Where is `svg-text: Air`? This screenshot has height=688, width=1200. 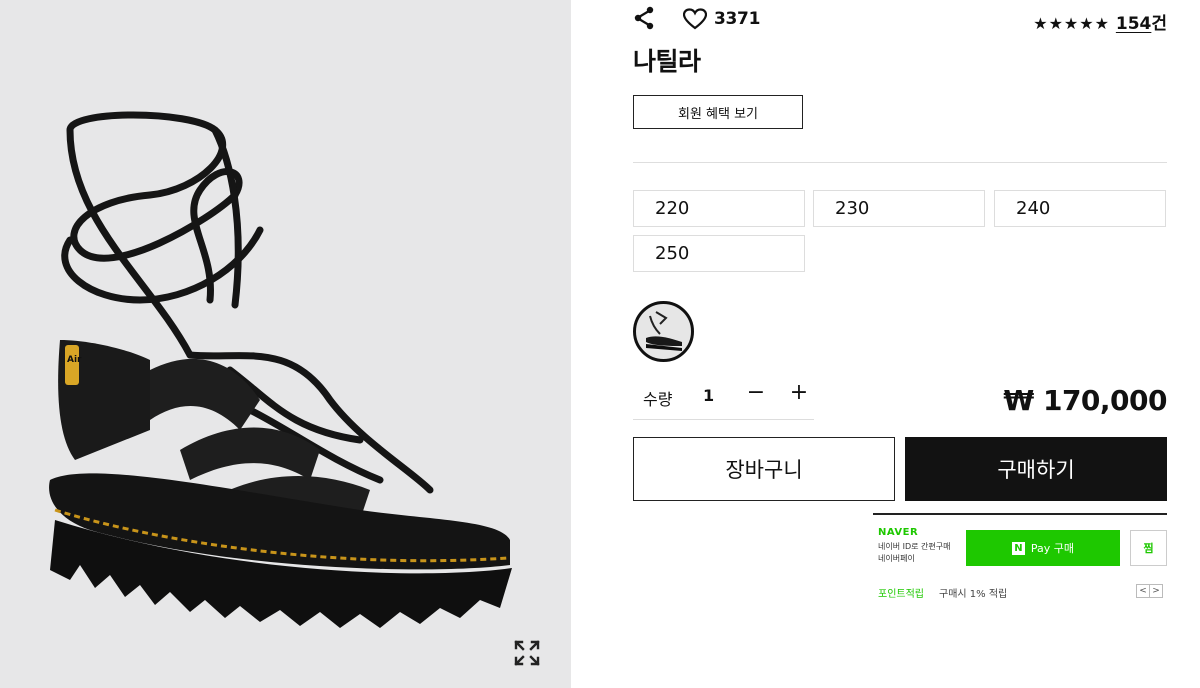
svg-text: Air is located at coordinates (74, 360).